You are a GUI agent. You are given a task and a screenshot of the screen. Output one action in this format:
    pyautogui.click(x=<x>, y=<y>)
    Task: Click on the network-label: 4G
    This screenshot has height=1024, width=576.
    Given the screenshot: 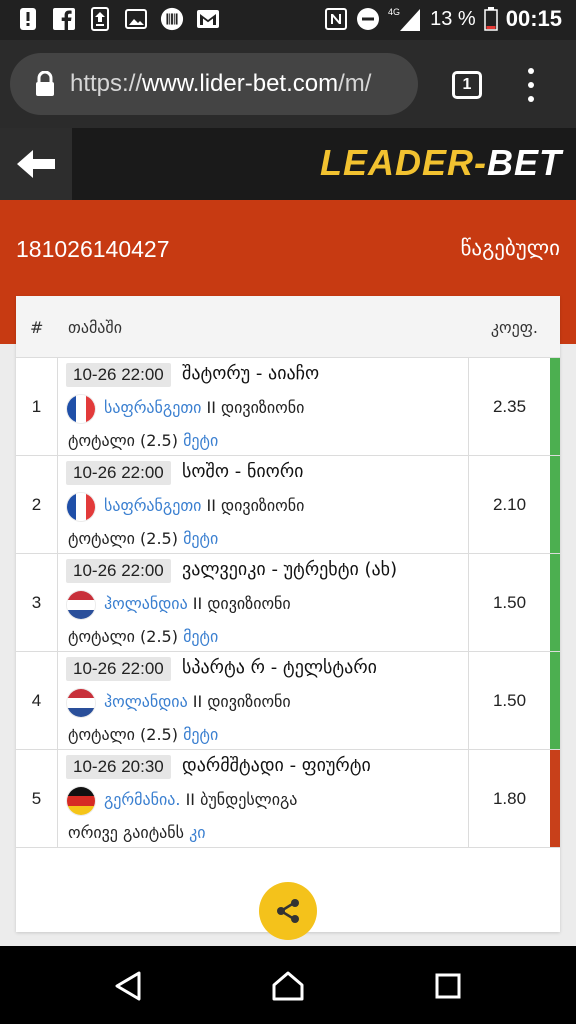 What is the action you would take?
    pyautogui.click(x=394, y=12)
    